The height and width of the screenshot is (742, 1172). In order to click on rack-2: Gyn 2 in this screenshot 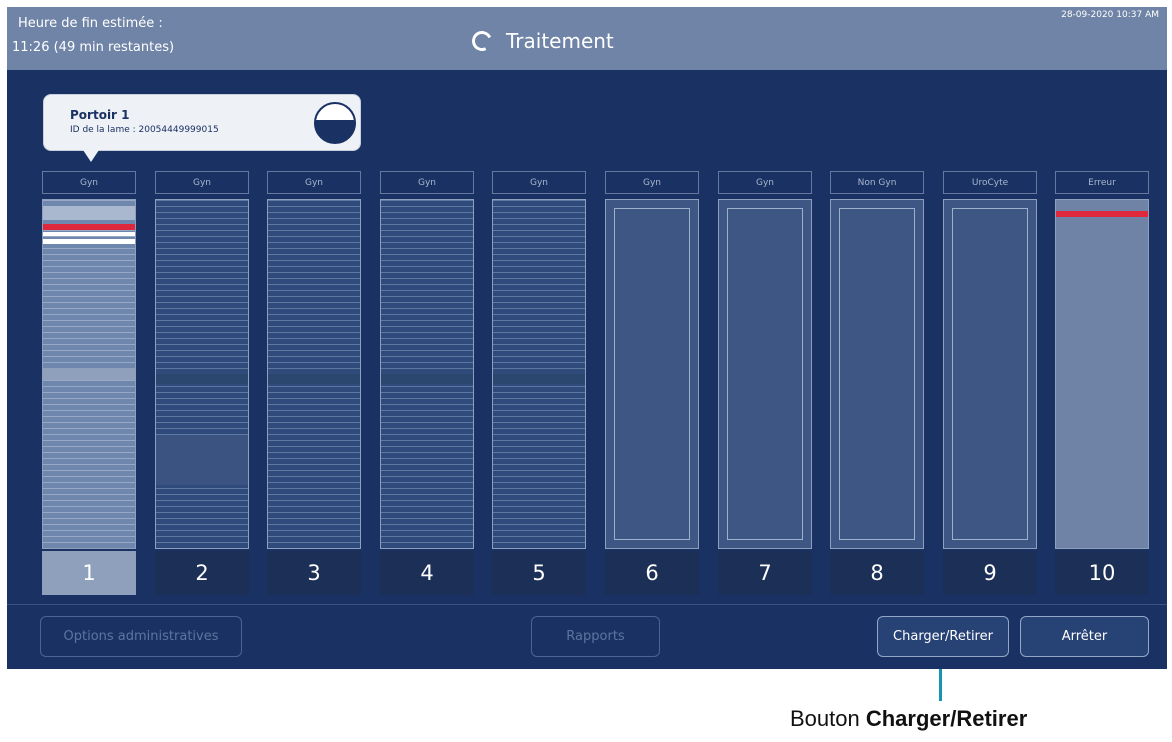, I will do `click(202, 383)`.